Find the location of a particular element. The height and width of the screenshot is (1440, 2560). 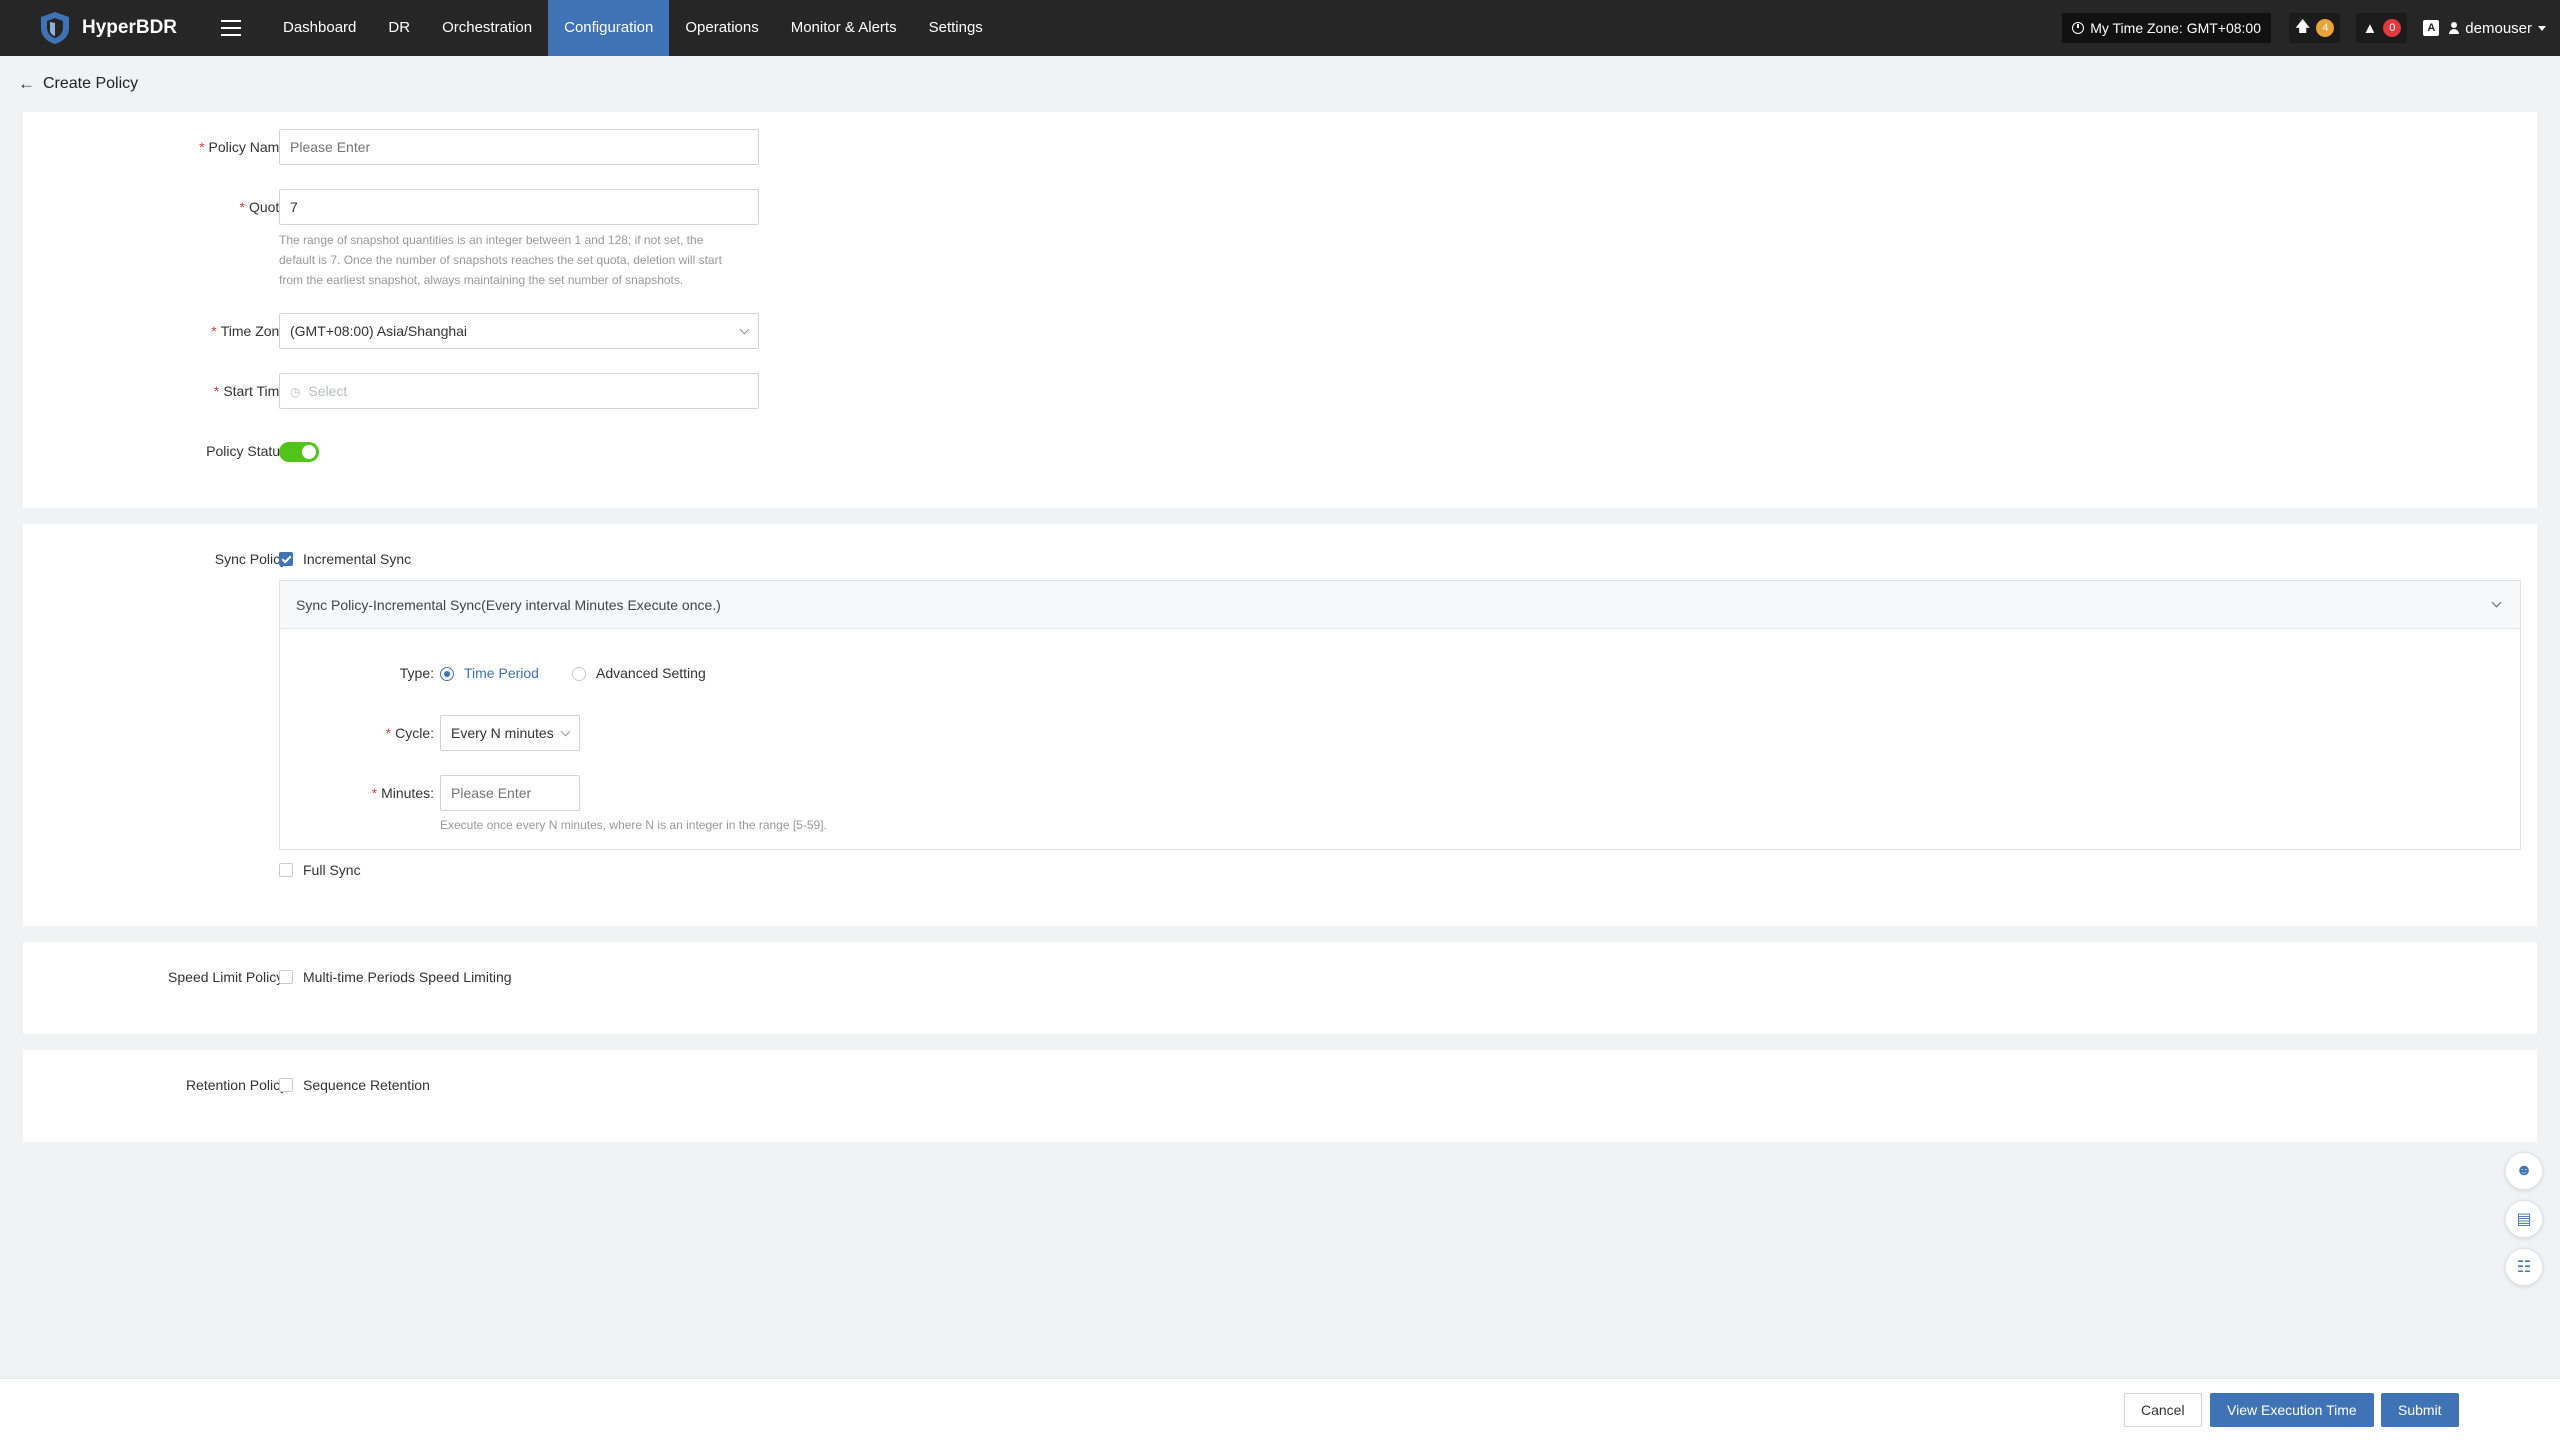

radio-time-period is located at coordinates (447, 674).